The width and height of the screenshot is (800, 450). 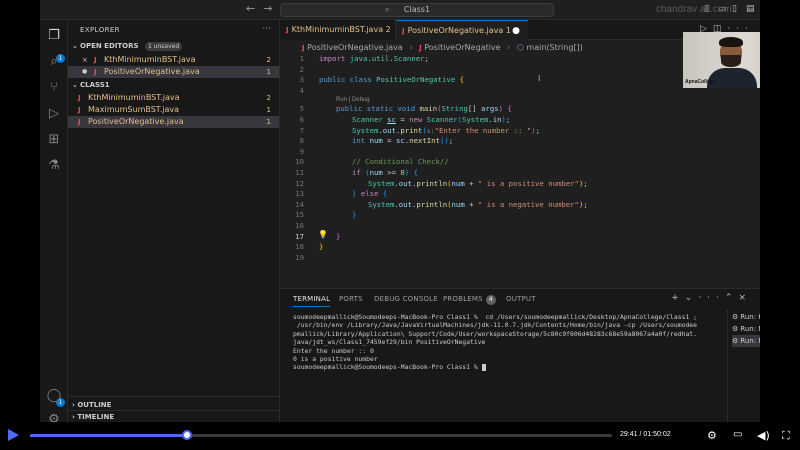 What do you see at coordinates (109, 435) in the screenshot?
I see `progress-fill` at bounding box center [109, 435].